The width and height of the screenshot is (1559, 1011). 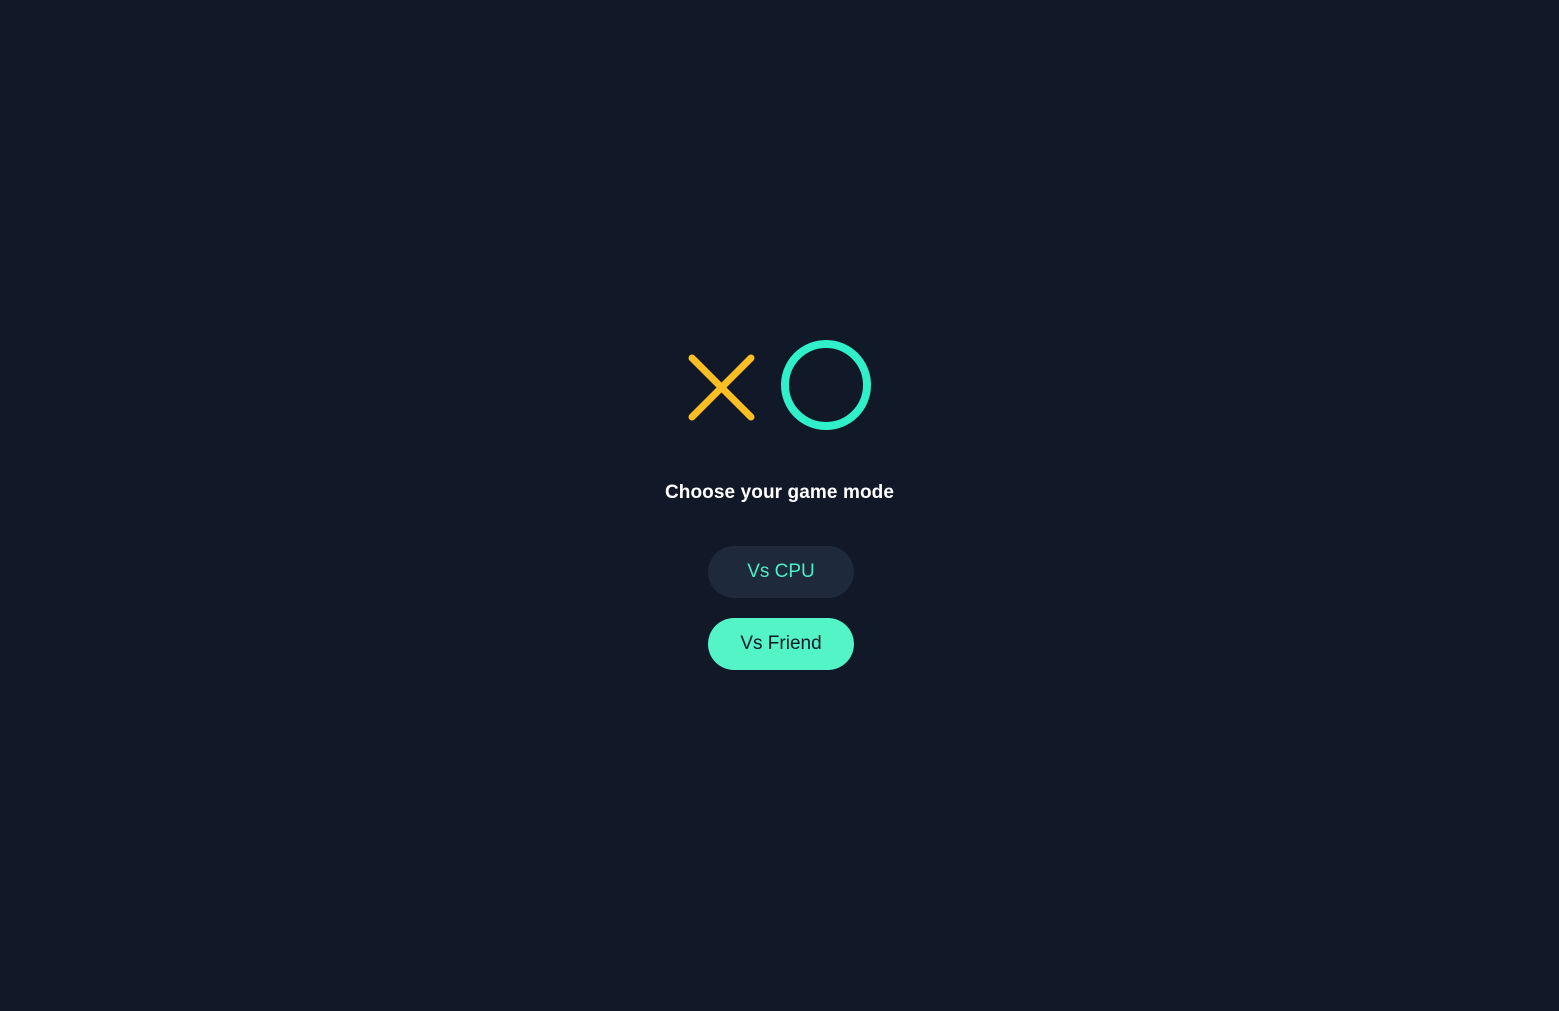 What do you see at coordinates (781, 572) in the screenshot?
I see `vs-cpu-button: Vs CPU` at bounding box center [781, 572].